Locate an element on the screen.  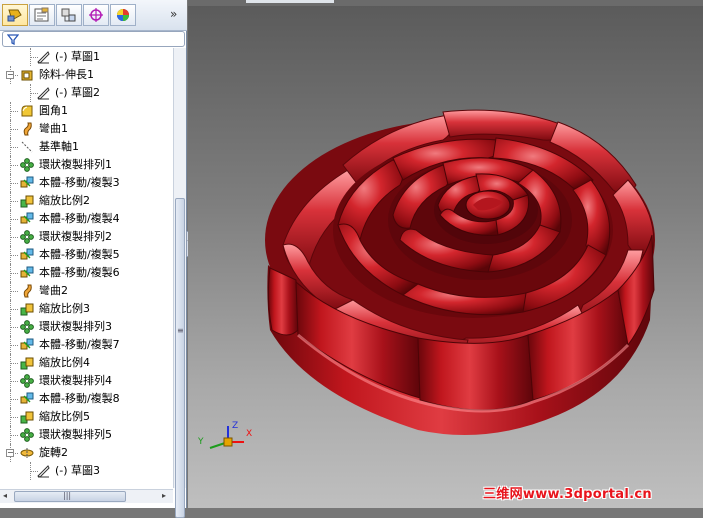
feature-tree-item-label: 本體-移動/複製8 is located at coordinates (79, 398).